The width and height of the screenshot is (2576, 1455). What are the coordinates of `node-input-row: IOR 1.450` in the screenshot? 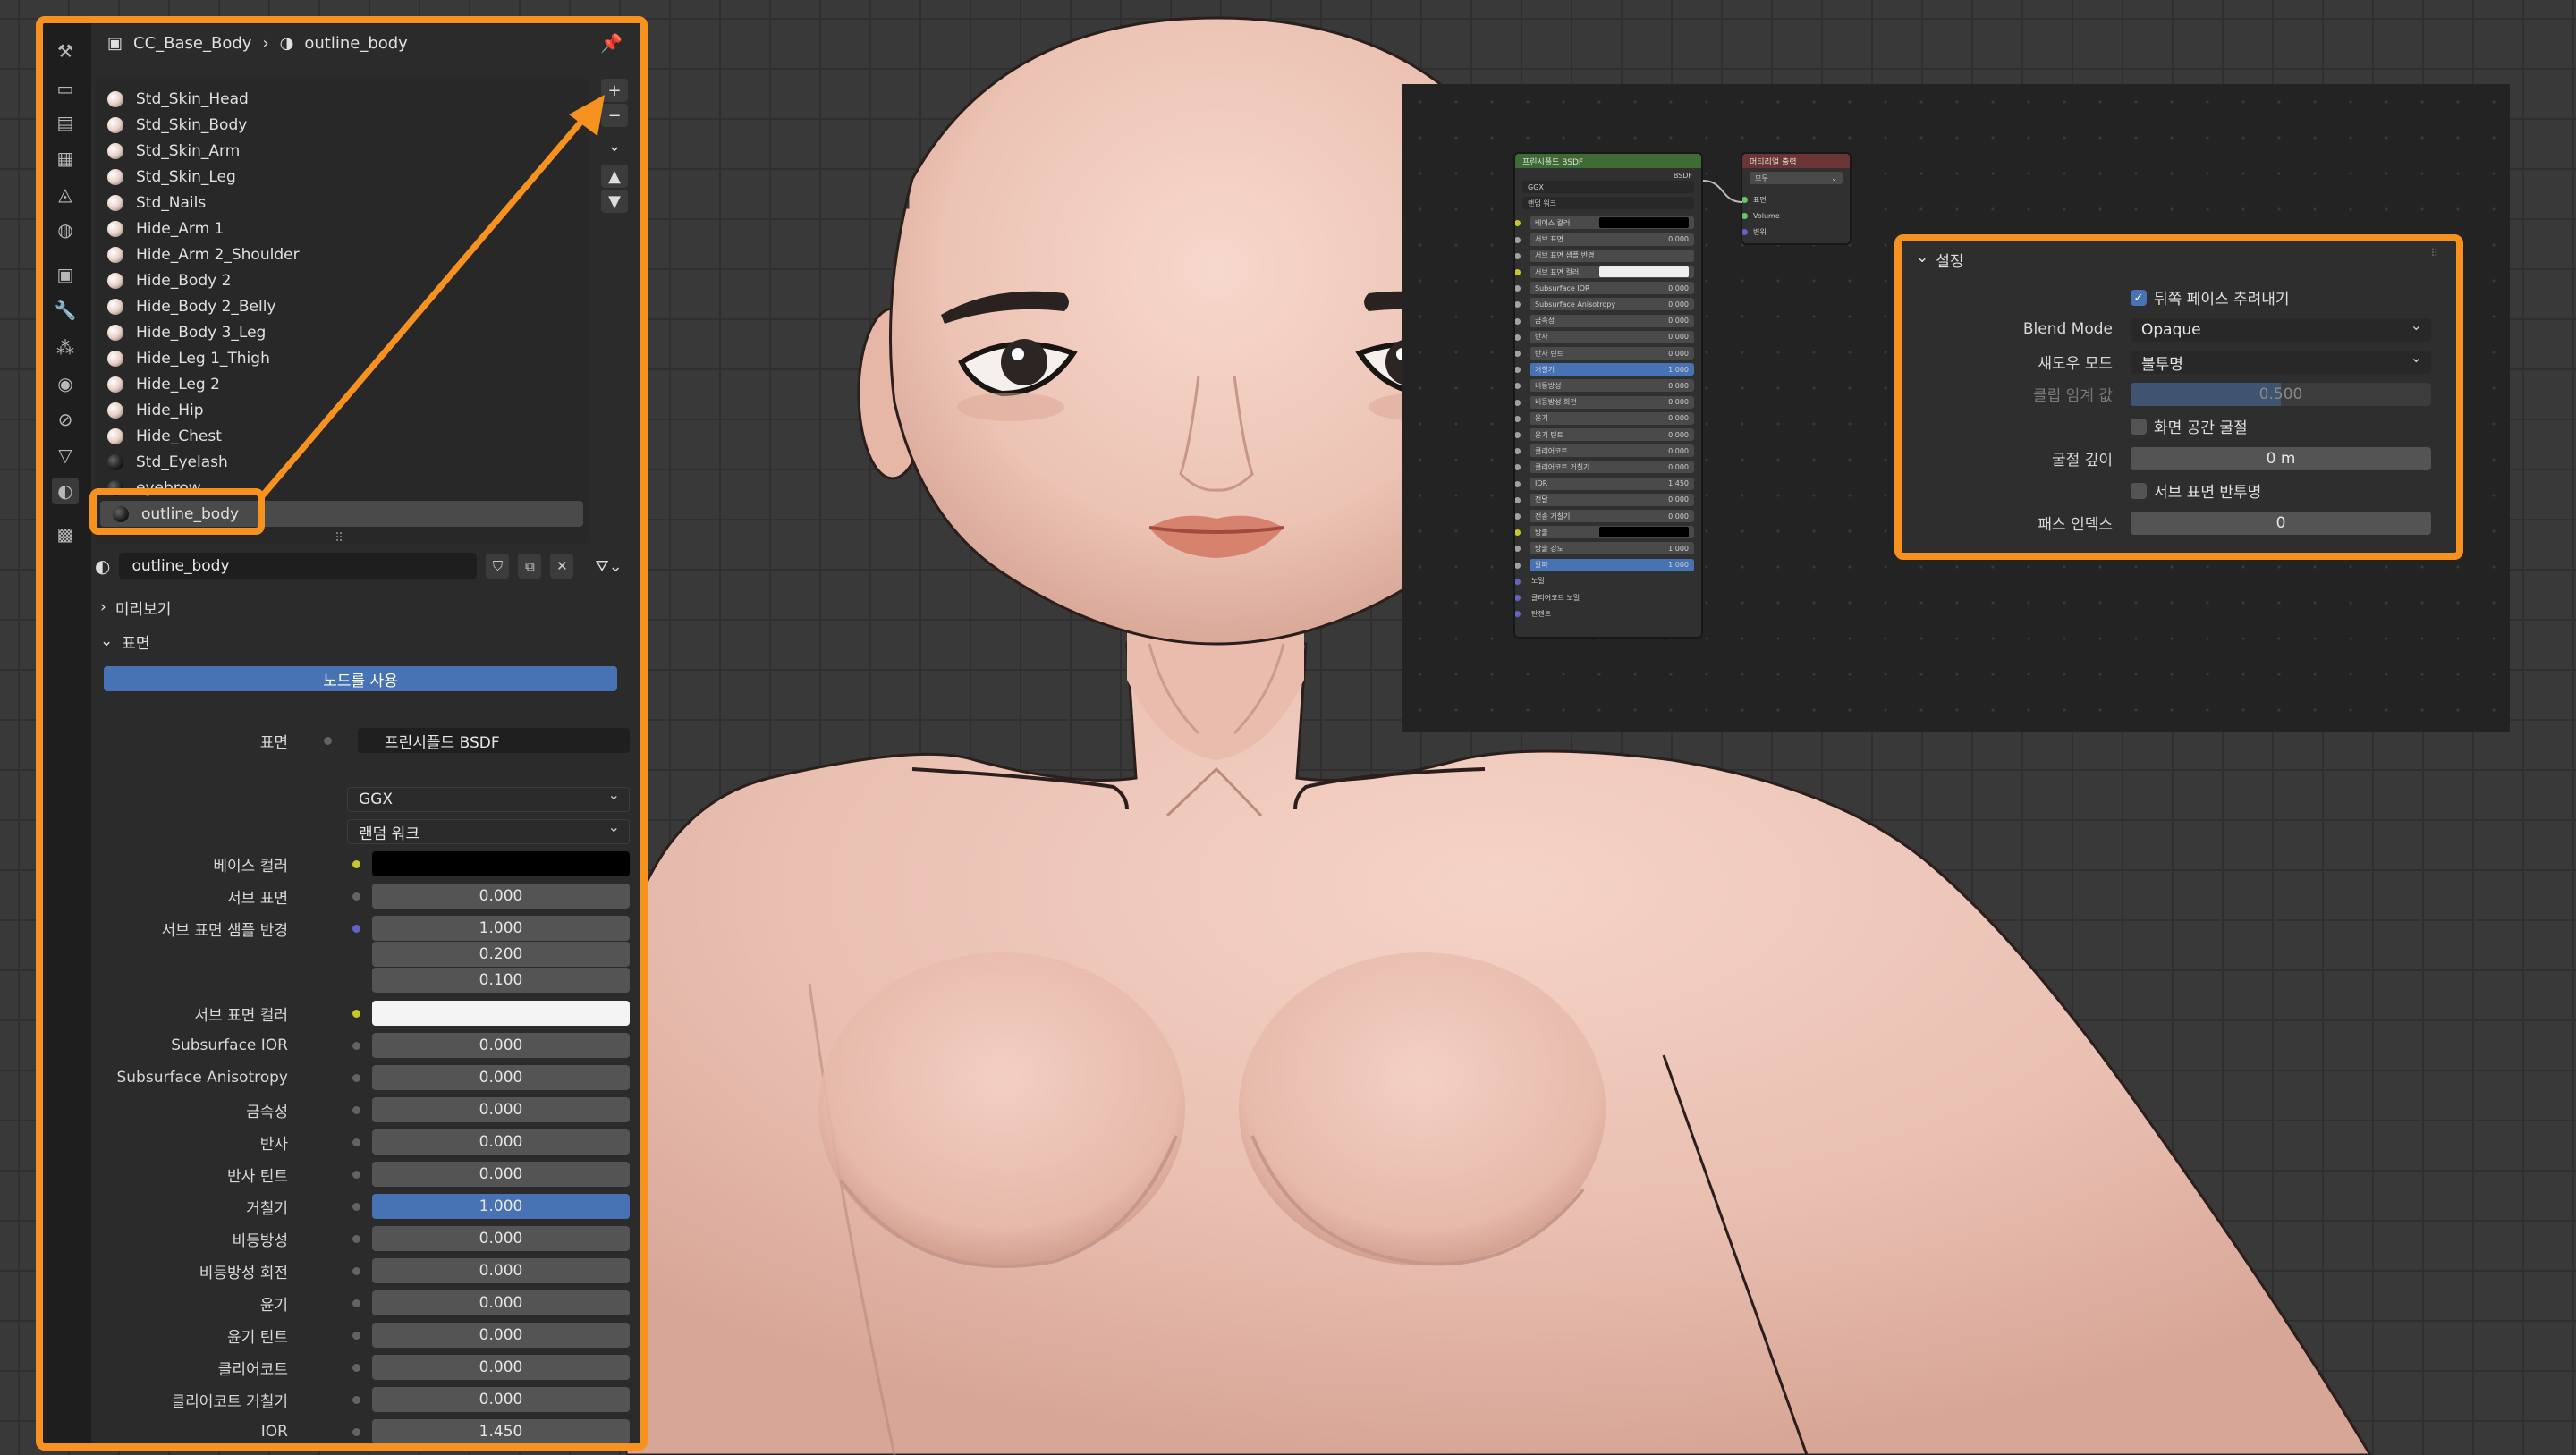 It's located at (1612, 484).